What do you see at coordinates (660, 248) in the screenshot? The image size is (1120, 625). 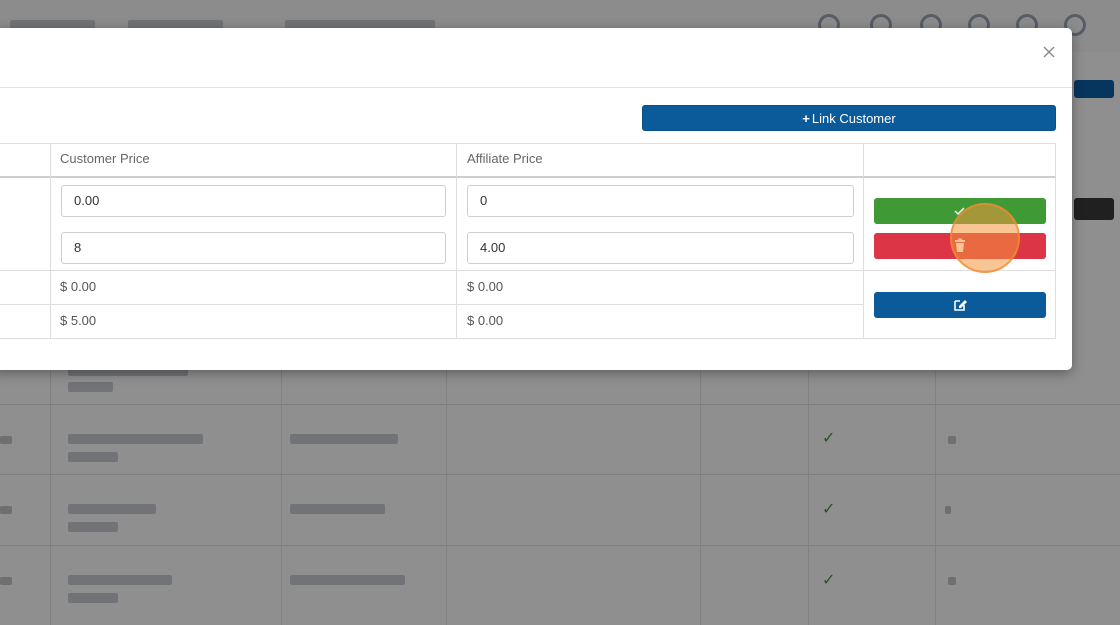 I see `affiliate-price-input: 4.00` at bounding box center [660, 248].